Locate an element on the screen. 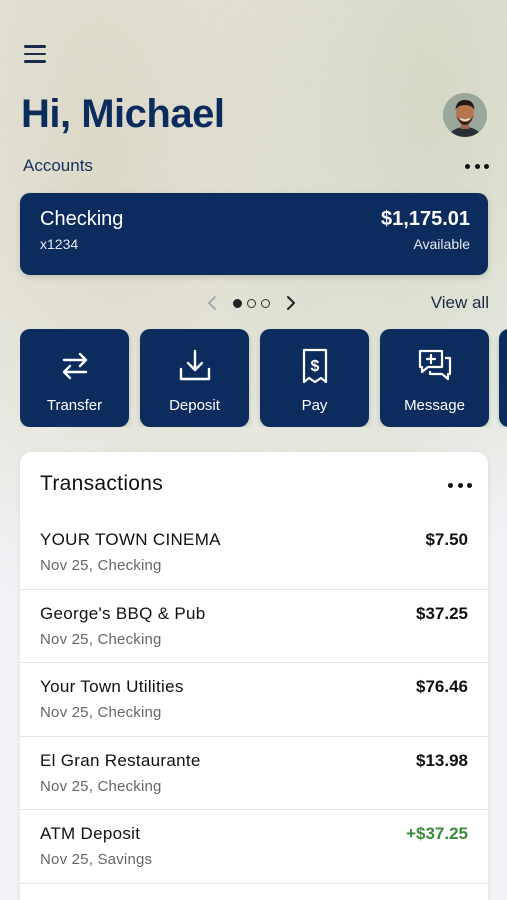 The image size is (507, 900). transaction-name: George's BBQ & Pub is located at coordinates (123, 613).